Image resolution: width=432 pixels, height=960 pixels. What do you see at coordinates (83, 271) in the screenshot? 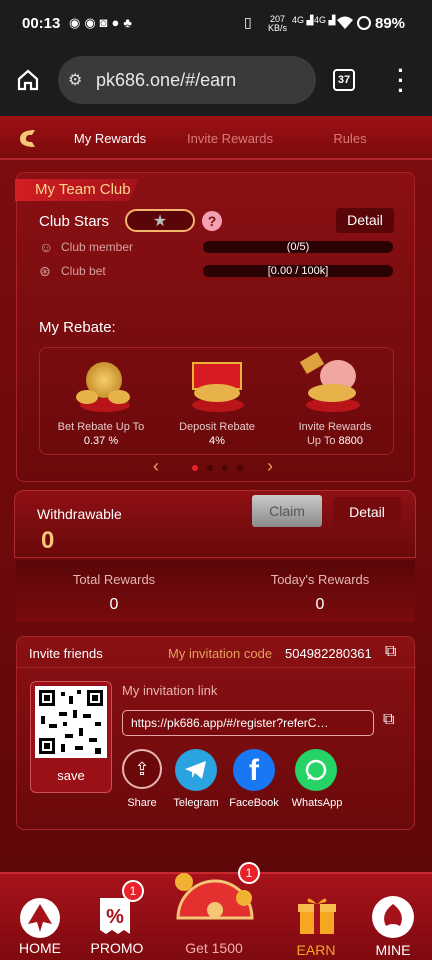
I see `club-bet-label: Club bet` at bounding box center [83, 271].